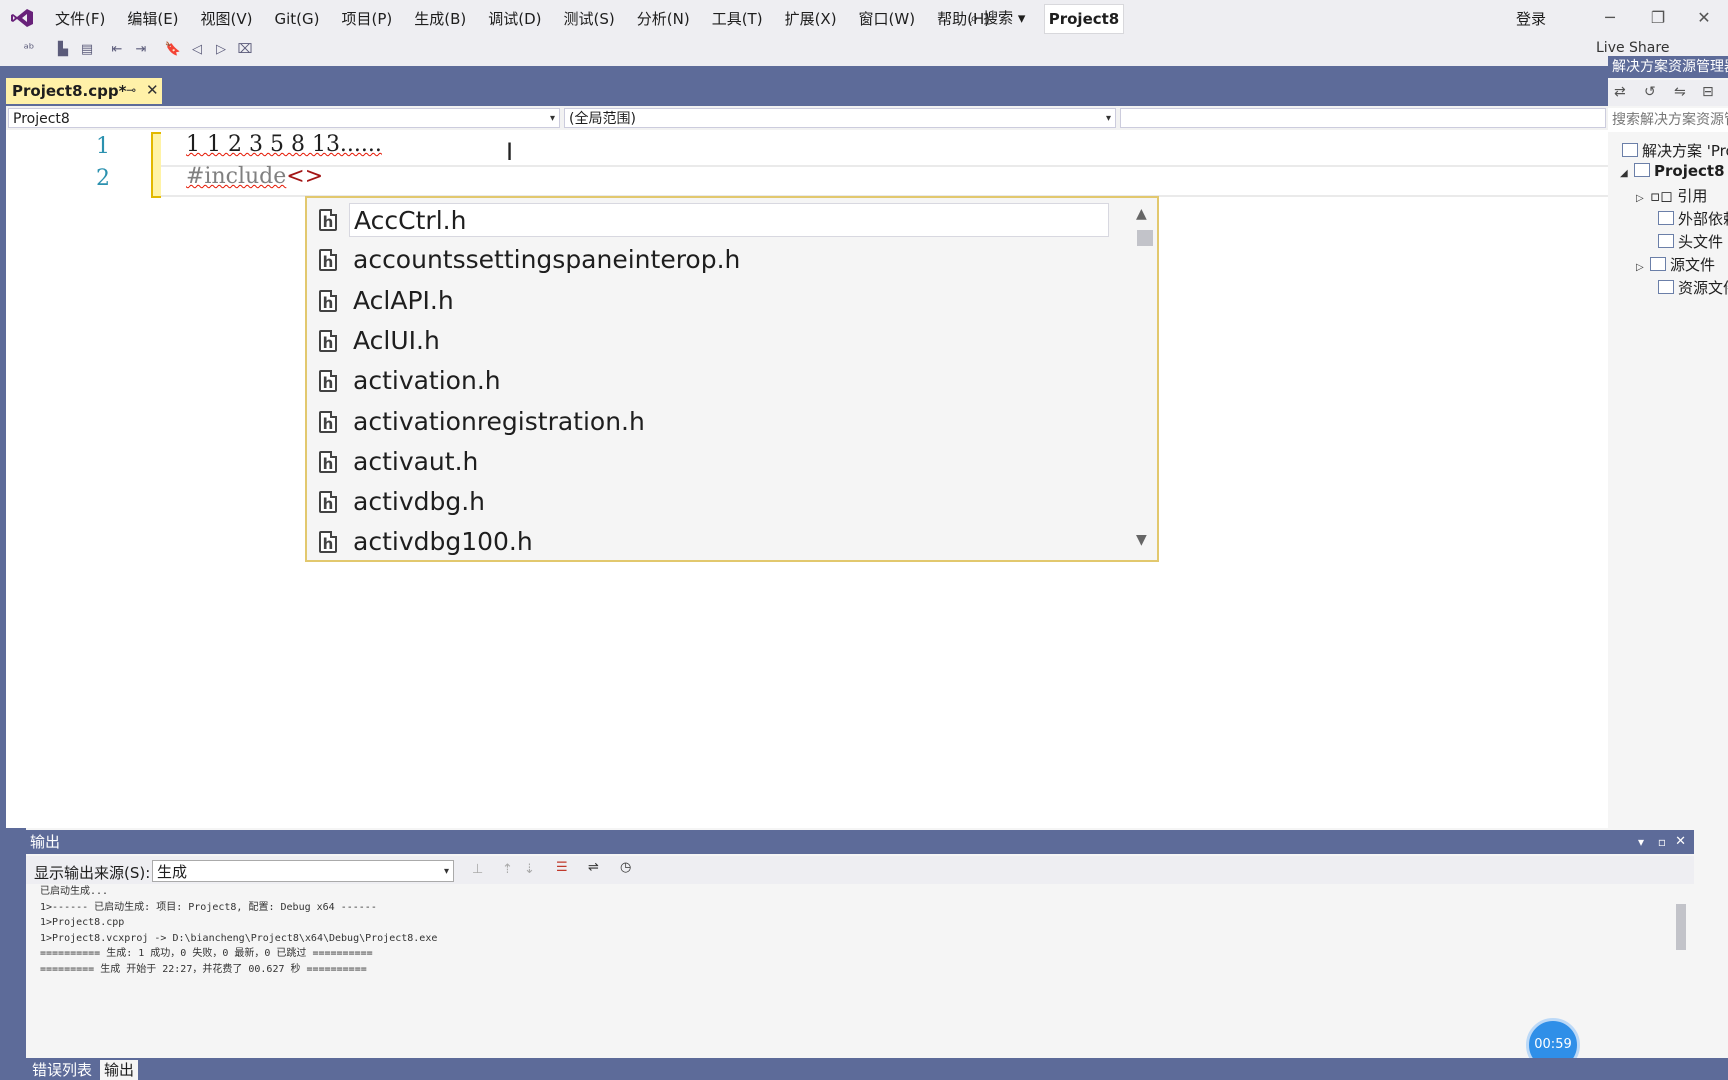 Image resolution: width=1728 pixels, height=1080 pixels. I want to click on goto-message-icon: ⊥, so click(477, 869).